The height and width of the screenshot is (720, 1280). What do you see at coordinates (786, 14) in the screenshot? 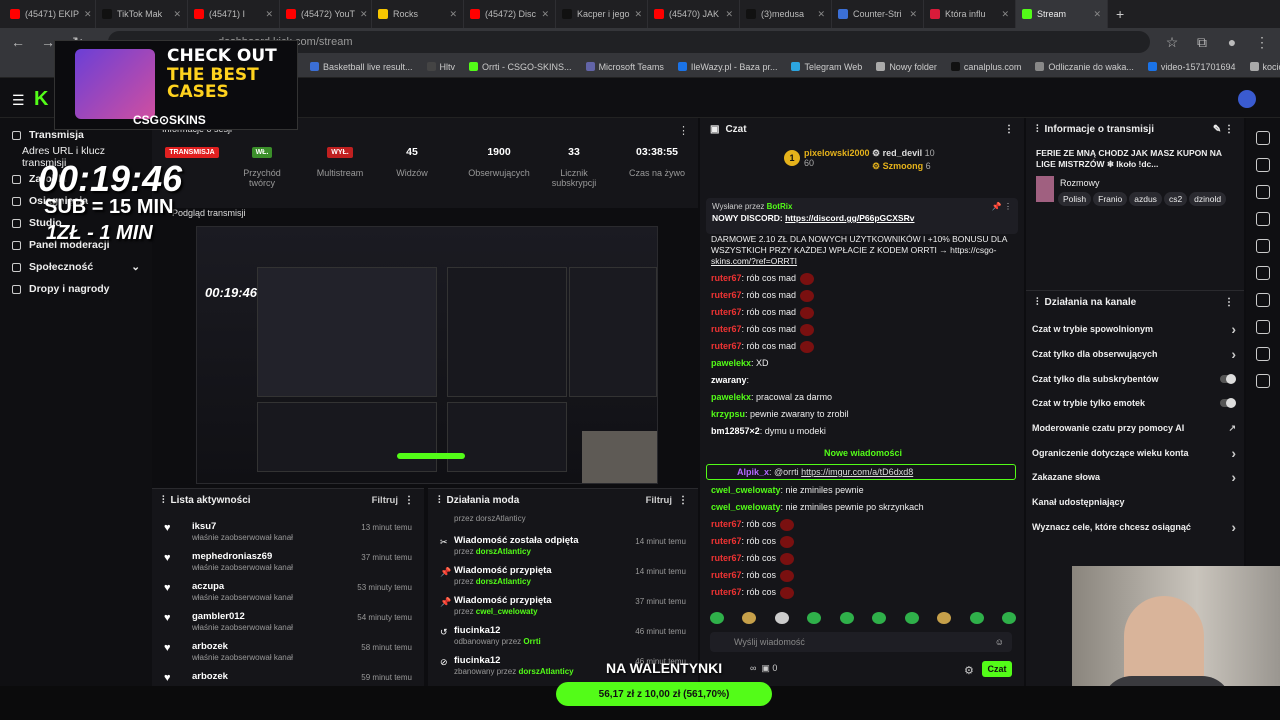
I see `browser-tab: (3)medusa ✕` at bounding box center [786, 14].